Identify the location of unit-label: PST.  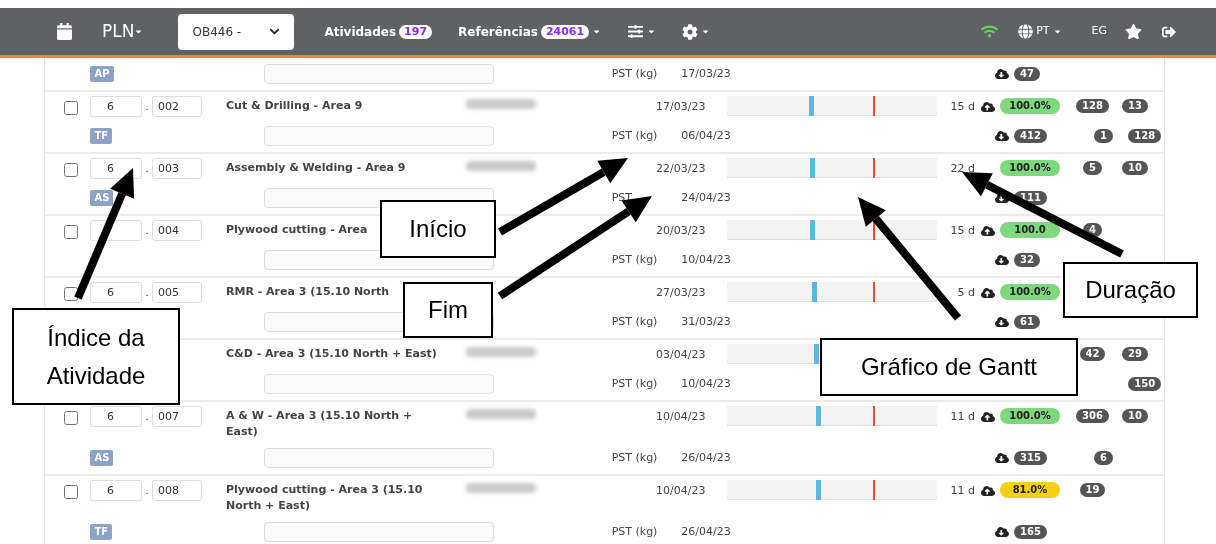
(621, 197).